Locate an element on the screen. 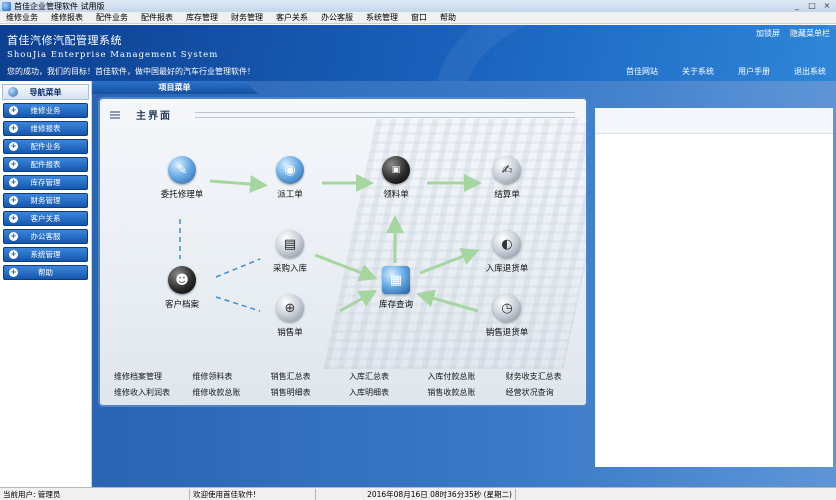  current-user: 当前用户: 管理员 is located at coordinates (95, 494).